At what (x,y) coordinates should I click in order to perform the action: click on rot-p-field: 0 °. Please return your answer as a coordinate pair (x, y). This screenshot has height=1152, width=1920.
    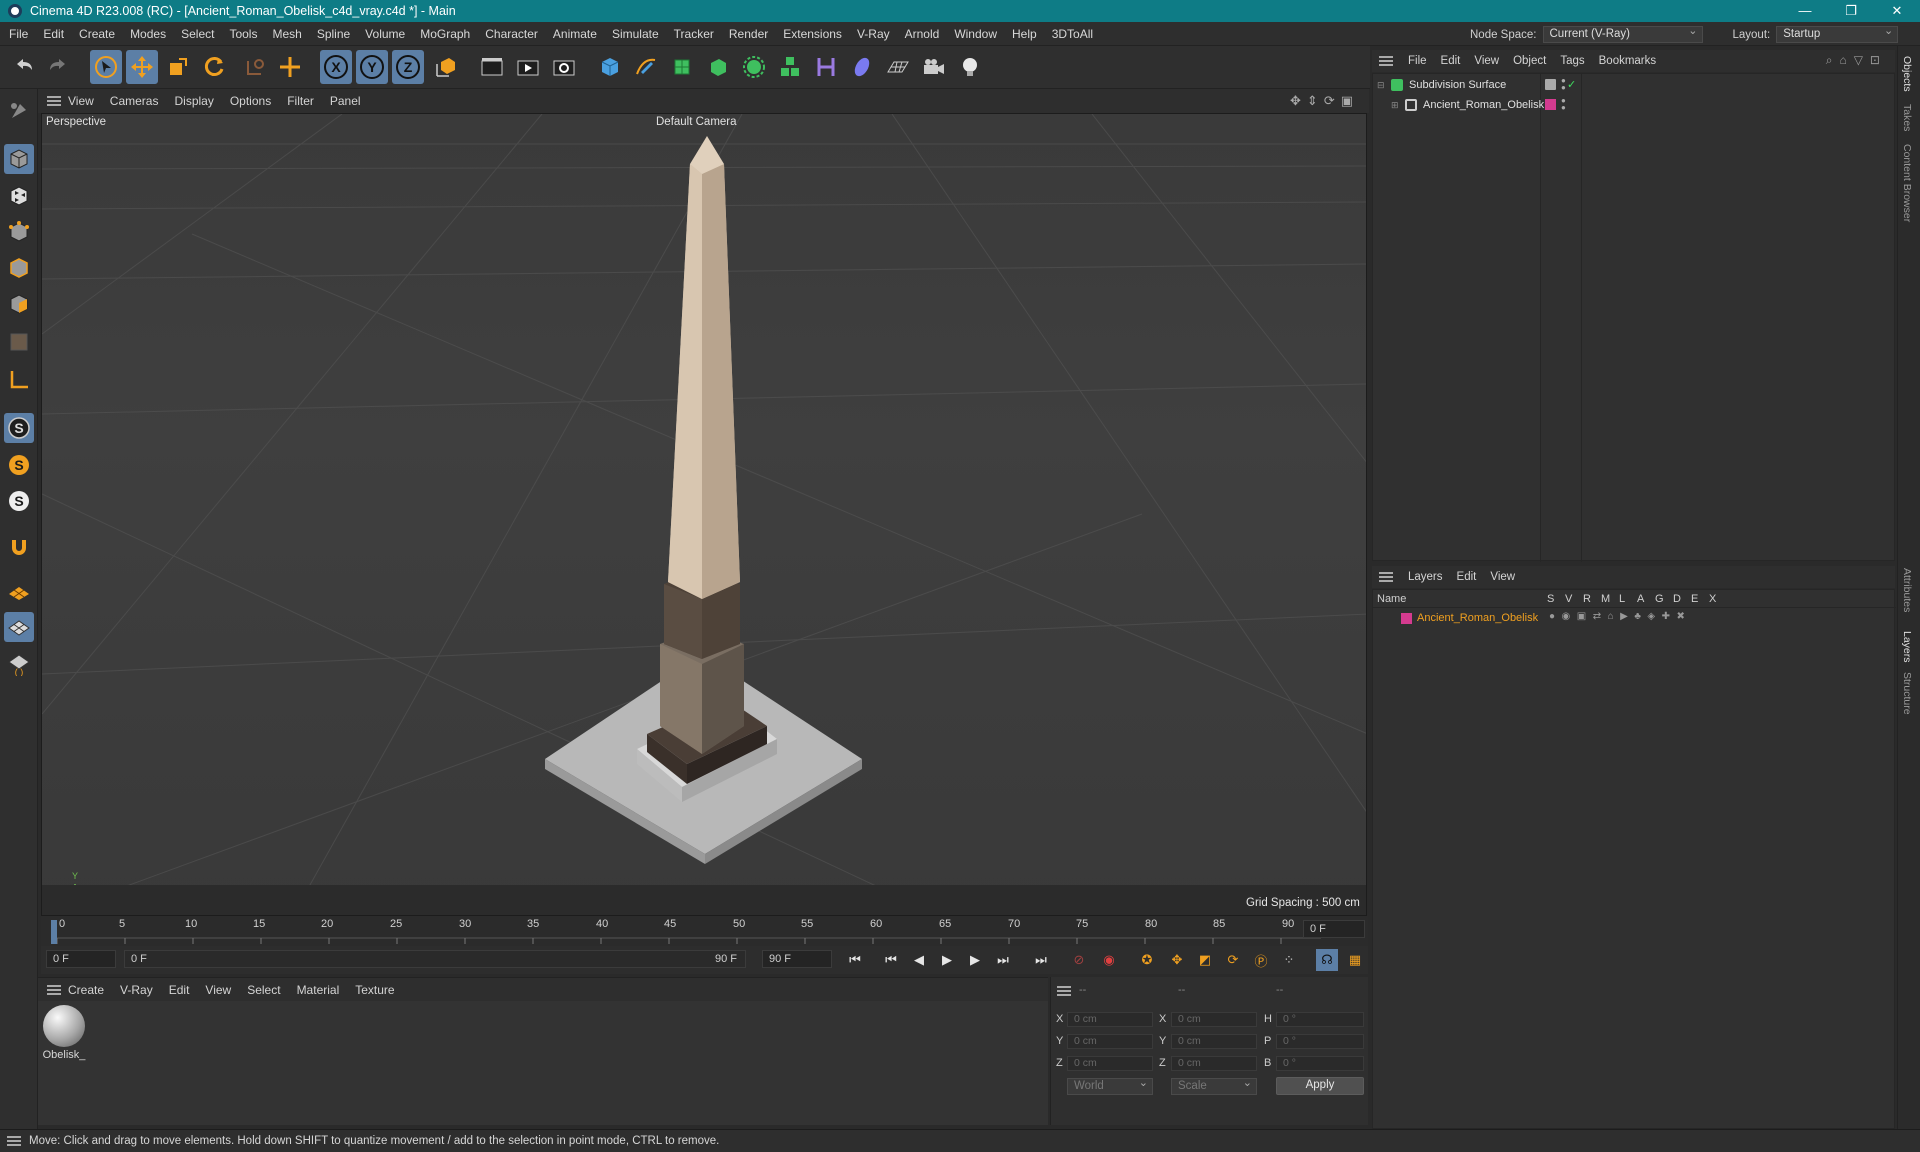
    Looking at the image, I should click on (1320, 1041).